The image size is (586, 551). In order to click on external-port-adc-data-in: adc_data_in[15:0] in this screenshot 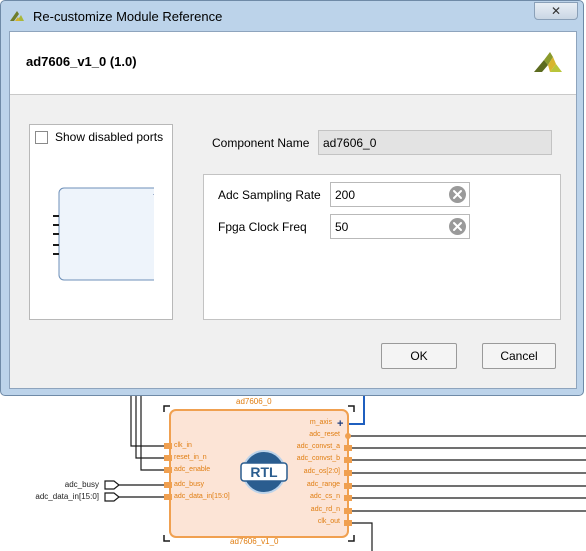, I will do `click(54, 496)`.